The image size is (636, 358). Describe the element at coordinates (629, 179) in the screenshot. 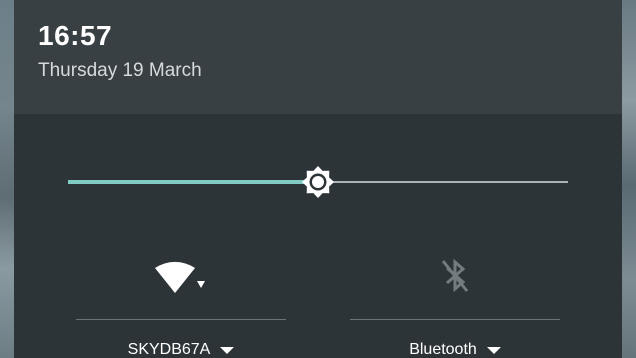

I see `wallpaper-right` at that location.